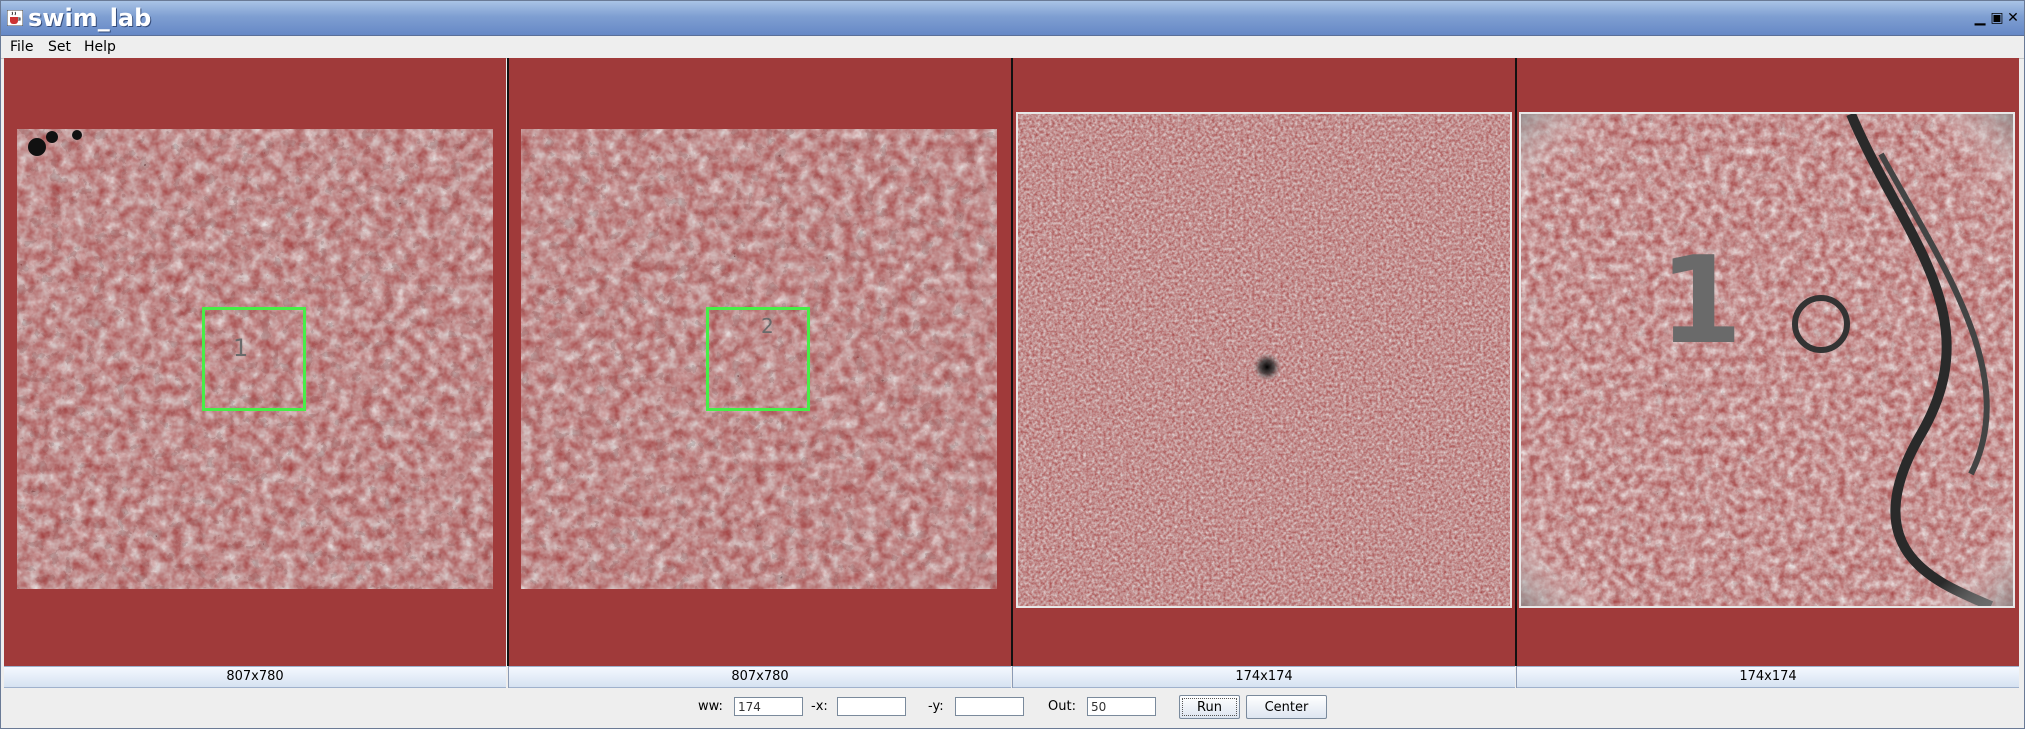  I want to click on size-label-2: 807x780, so click(760, 677).